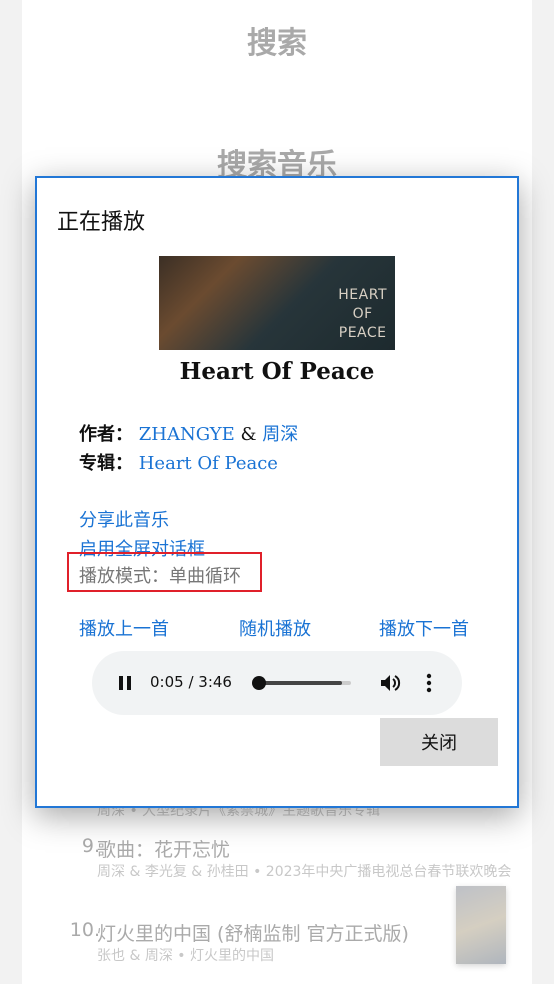  What do you see at coordinates (164, 572) in the screenshot?
I see `play-mode-toggle: 播放模式：单曲循环` at bounding box center [164, 572].